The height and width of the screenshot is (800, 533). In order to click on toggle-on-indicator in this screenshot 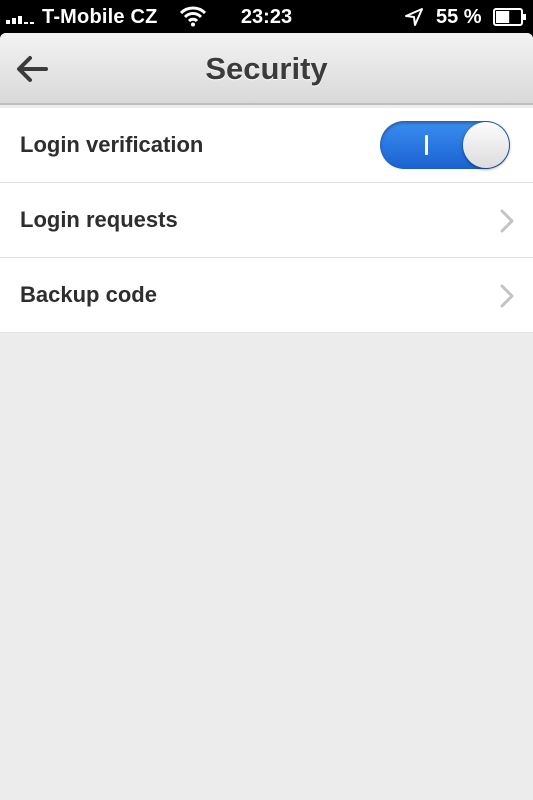, I will do `click(426, 145)`.